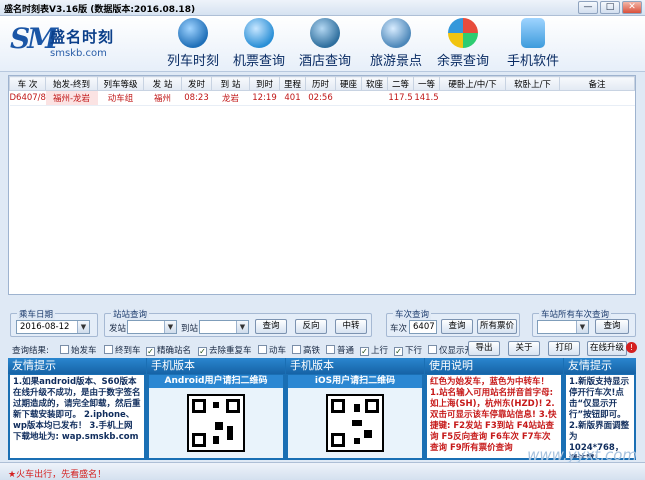  Describe the element at coordinates (597, 83) in the screenshot. I see `column-header: 备注` at that location.